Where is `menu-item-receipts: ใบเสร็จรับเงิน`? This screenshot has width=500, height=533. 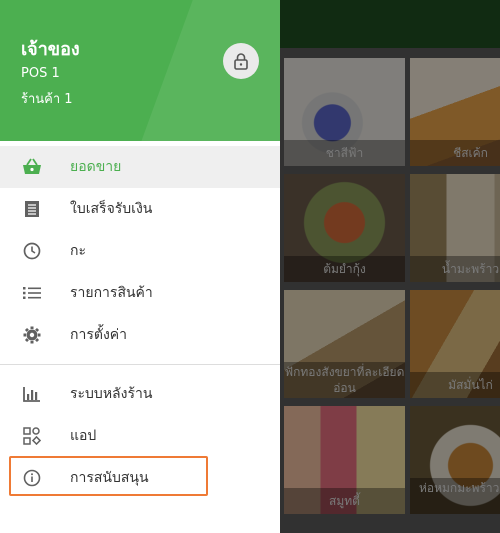 menu-item-receipts: ใบเสร็จรับเงิน is located at coordinates (140, 209).